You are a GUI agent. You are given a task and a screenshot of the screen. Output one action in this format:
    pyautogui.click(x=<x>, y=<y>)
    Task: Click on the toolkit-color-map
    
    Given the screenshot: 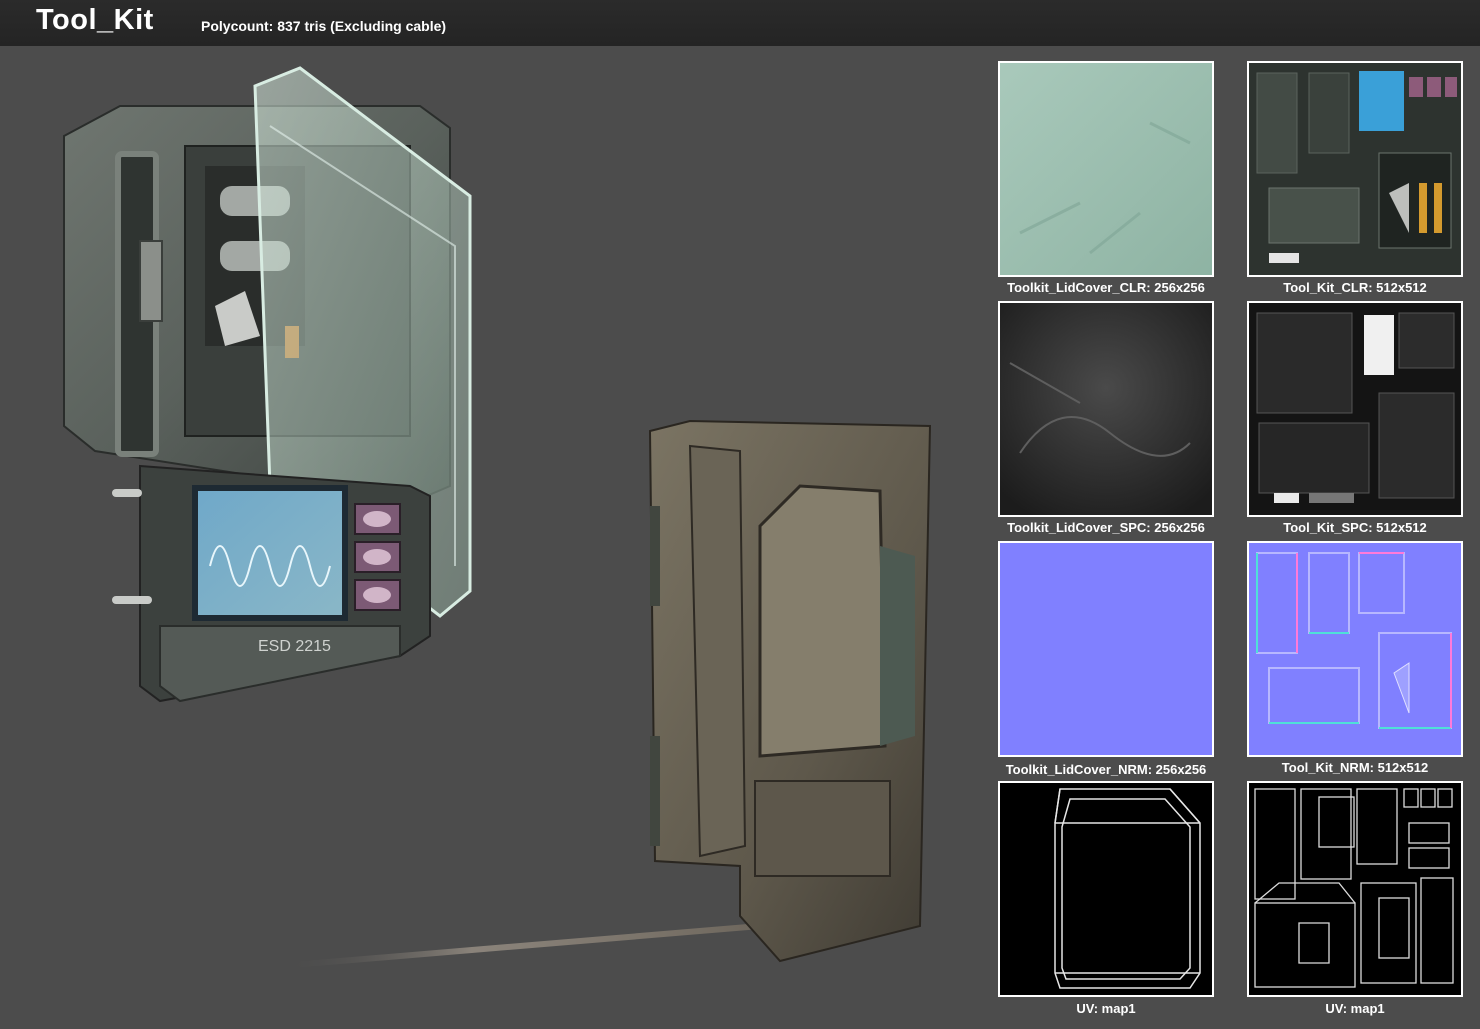 What is the action you would take?
    pyautogui.click(x=1355, y=169)
    